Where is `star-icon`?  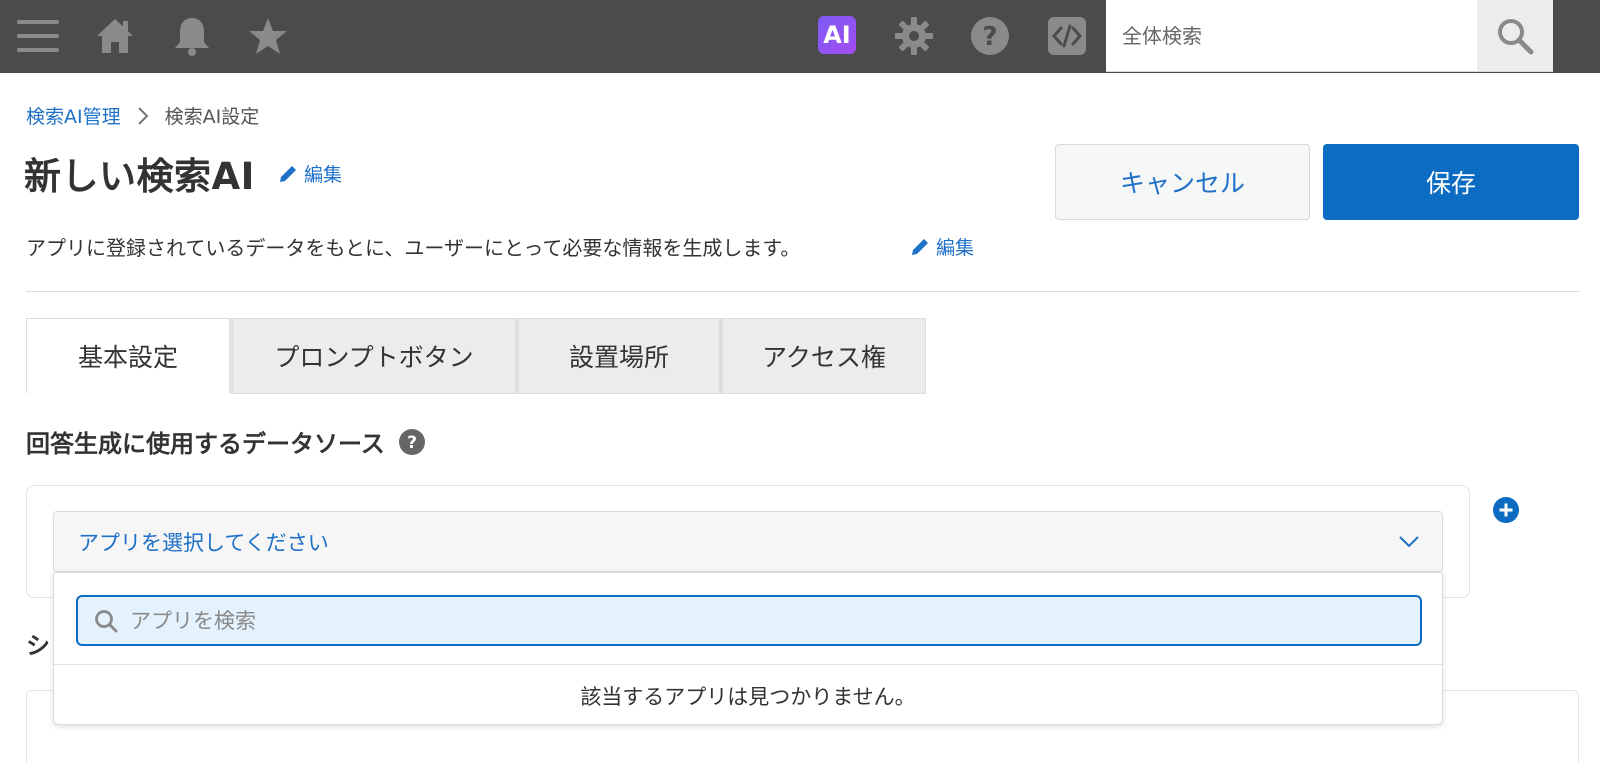
star-icon is located at coordinates (268, 36).